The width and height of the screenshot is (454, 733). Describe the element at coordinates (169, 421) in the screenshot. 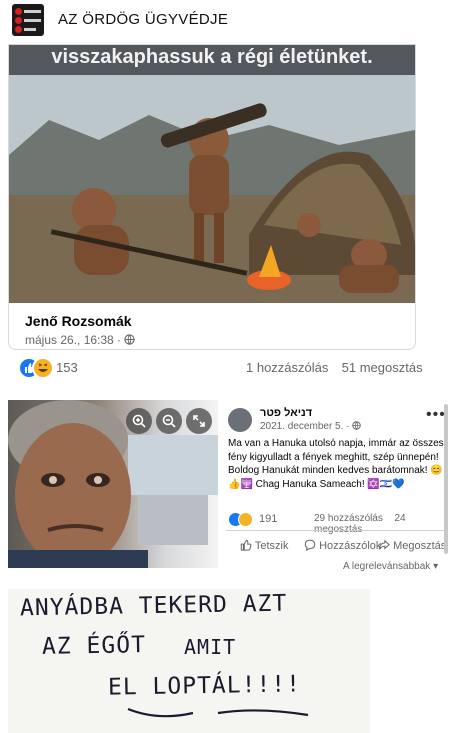

I see `zoom-out-button` at that location.